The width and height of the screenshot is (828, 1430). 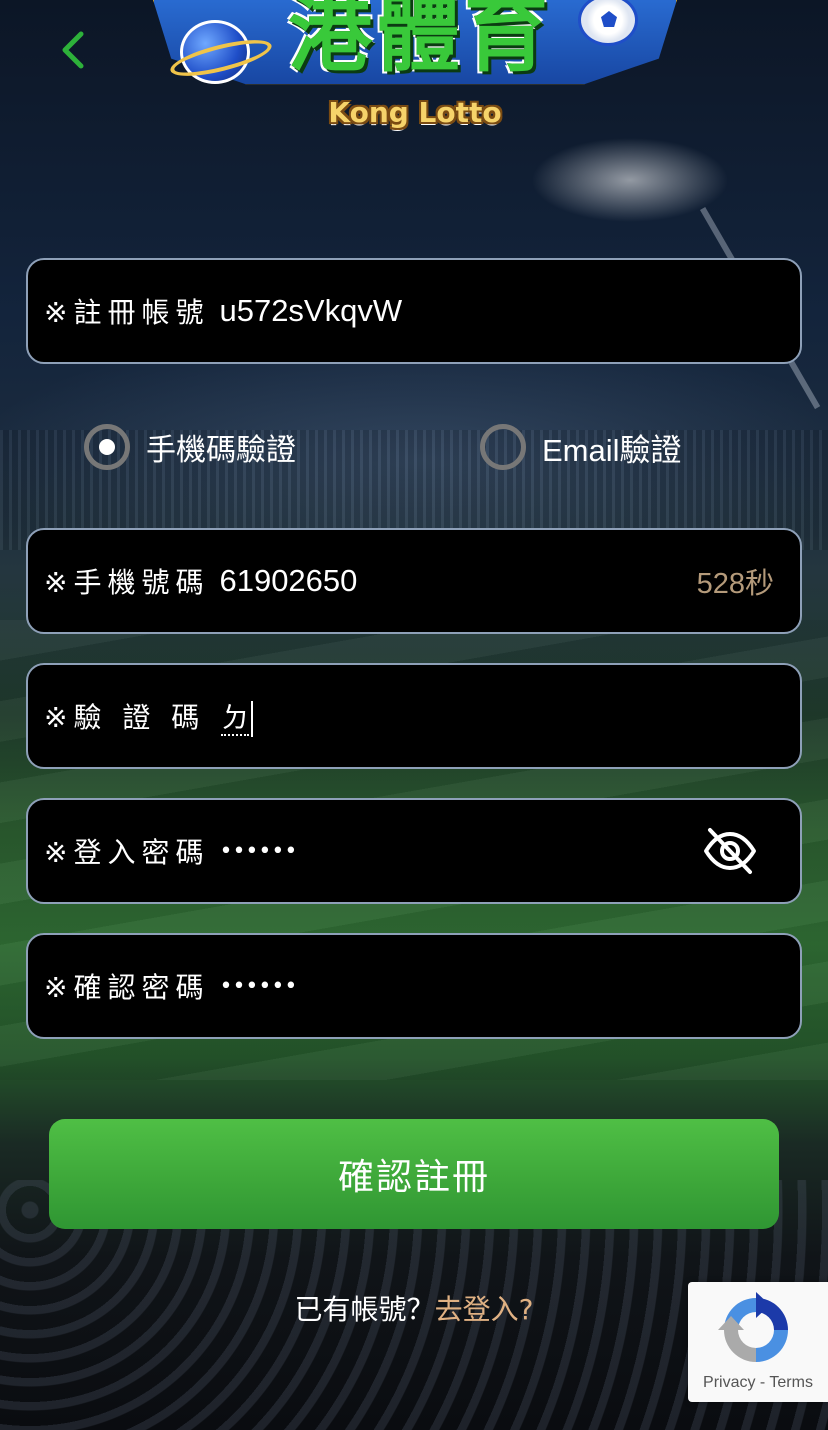 I want to click on privacy-link: Privacy, so click(x=729, y=1382).